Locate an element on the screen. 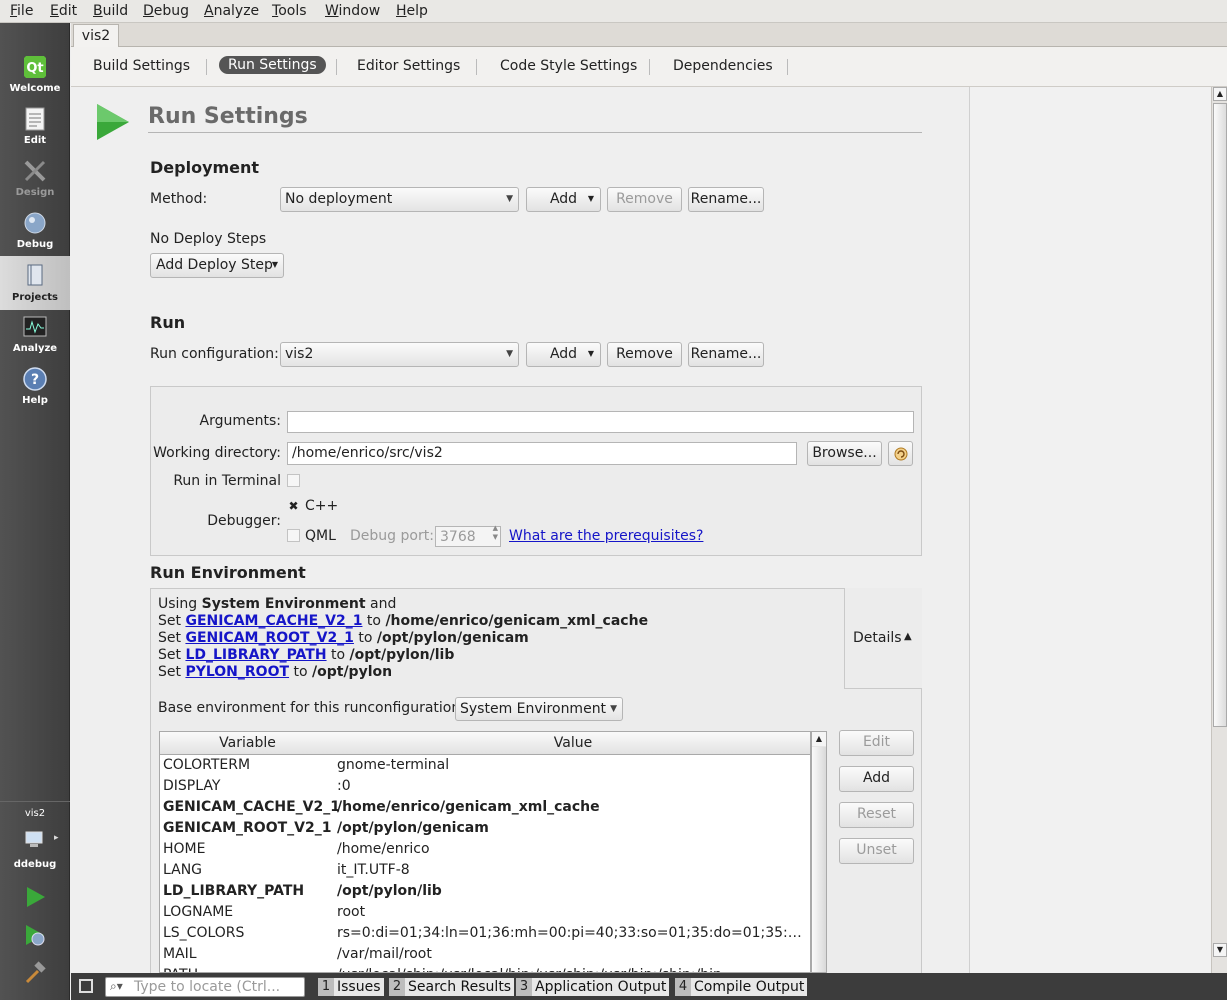 This screenshot has width=1227, height=1000. env-reset-button: Reset is located at coordinates (876, 815).